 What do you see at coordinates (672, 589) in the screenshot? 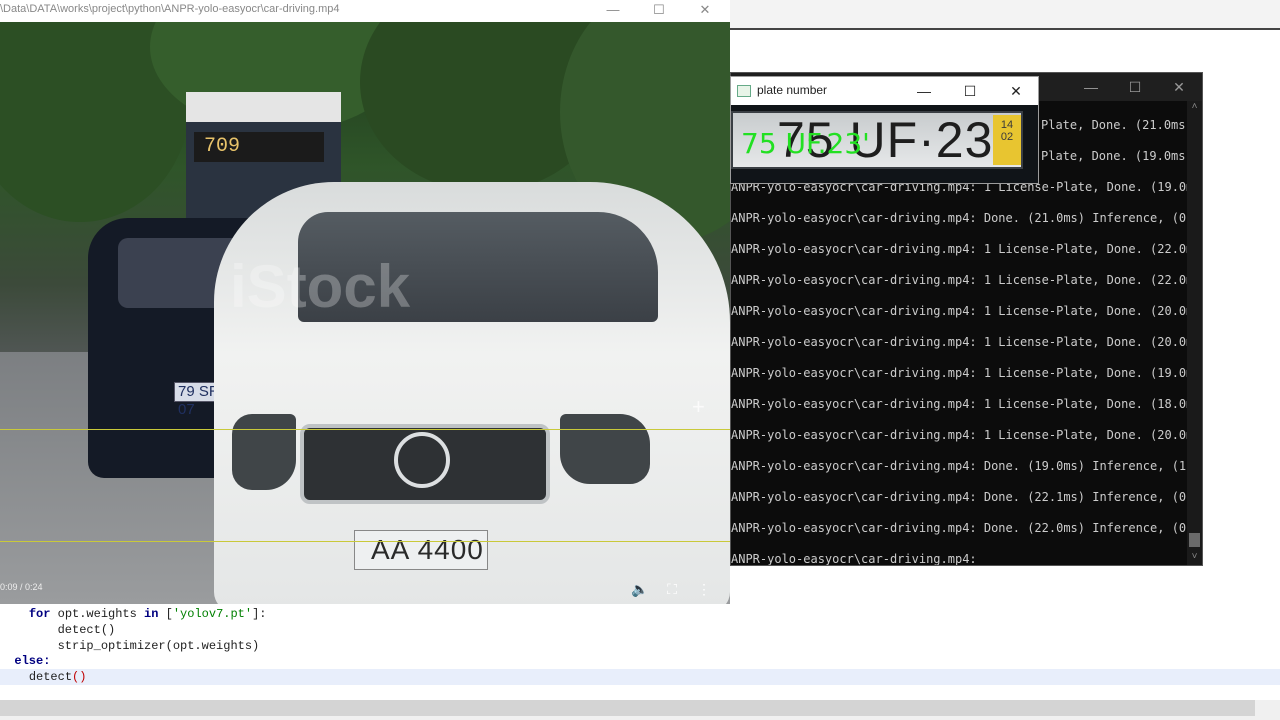
I see `fullscreen-icon: ⛶` at bounding box center [672, 589].